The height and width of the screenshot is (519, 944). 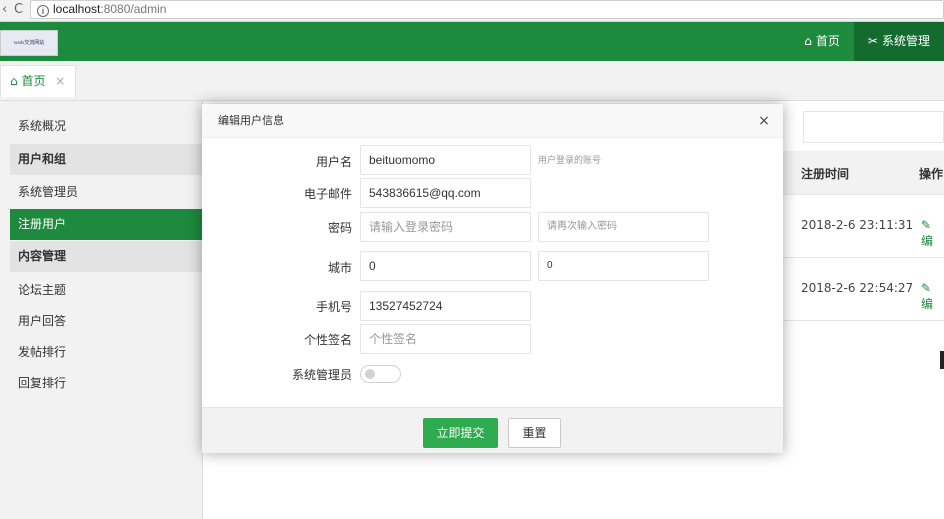 I want to click on column-header-reg-time: 注册时间, so click(x=825, y=174).